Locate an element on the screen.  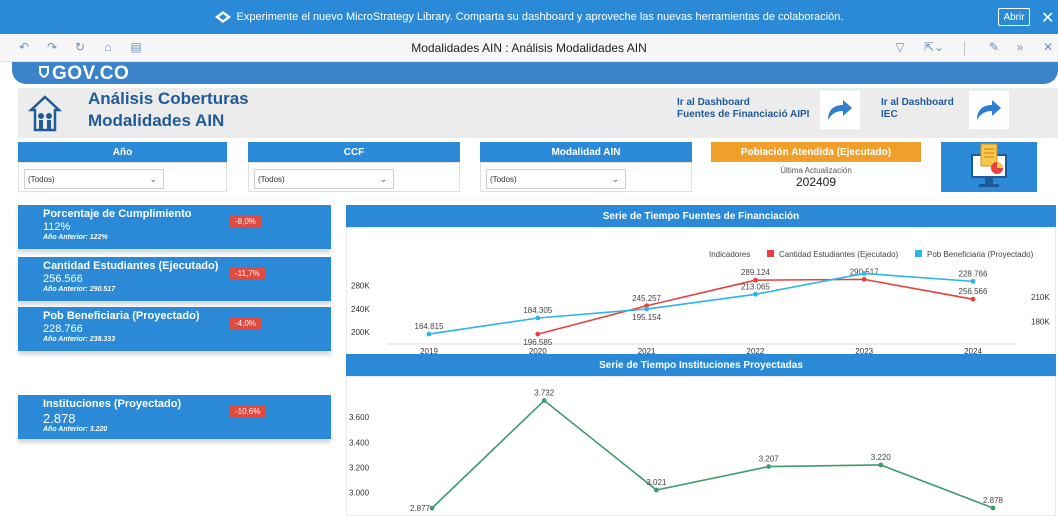
share-icon: ⇱⌄ is located at coordinates (934, 47).